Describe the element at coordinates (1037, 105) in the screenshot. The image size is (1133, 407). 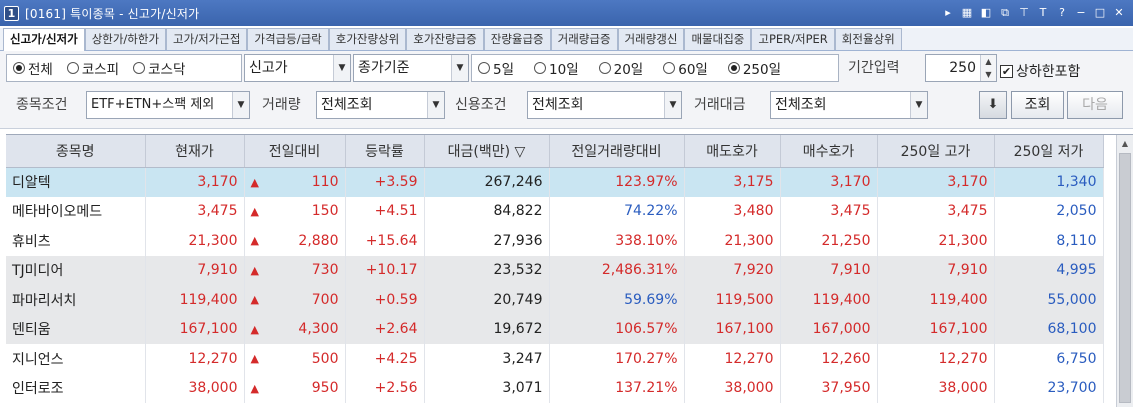
I see `search-button: 조회` at that location.